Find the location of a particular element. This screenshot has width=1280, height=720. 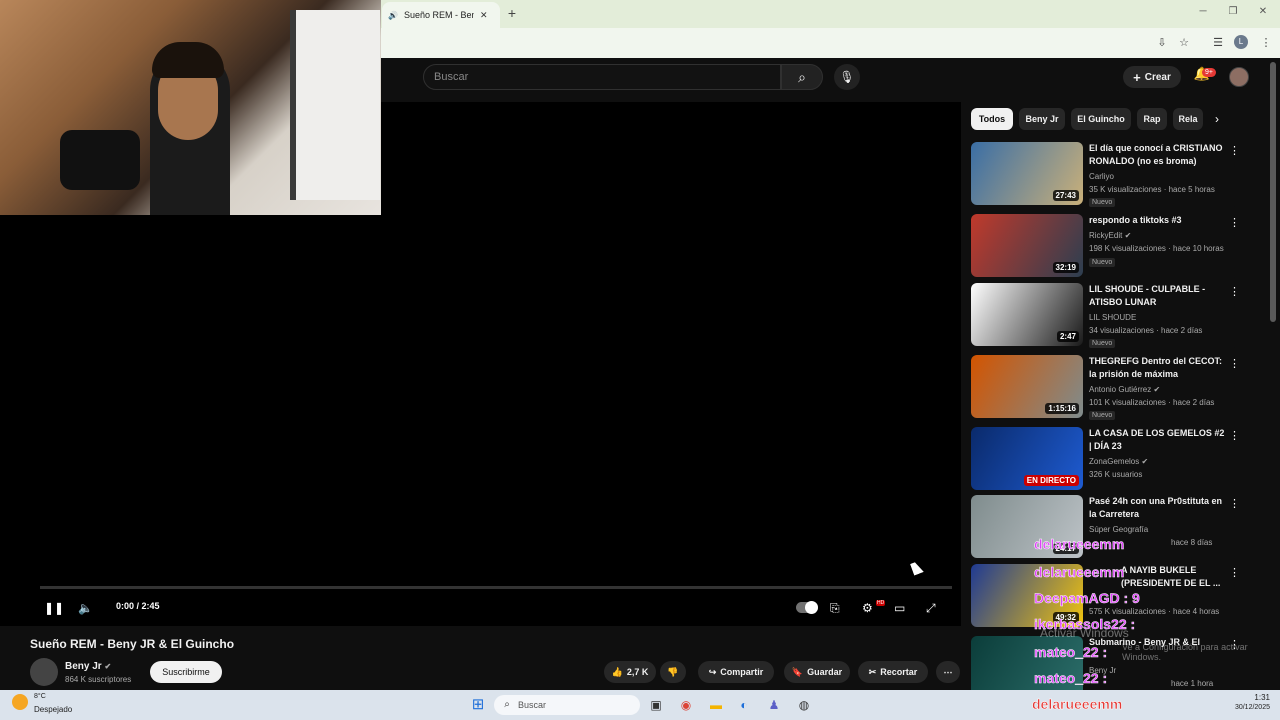

like-button: 👍 2,7 K is located at coordinates (630, 672).